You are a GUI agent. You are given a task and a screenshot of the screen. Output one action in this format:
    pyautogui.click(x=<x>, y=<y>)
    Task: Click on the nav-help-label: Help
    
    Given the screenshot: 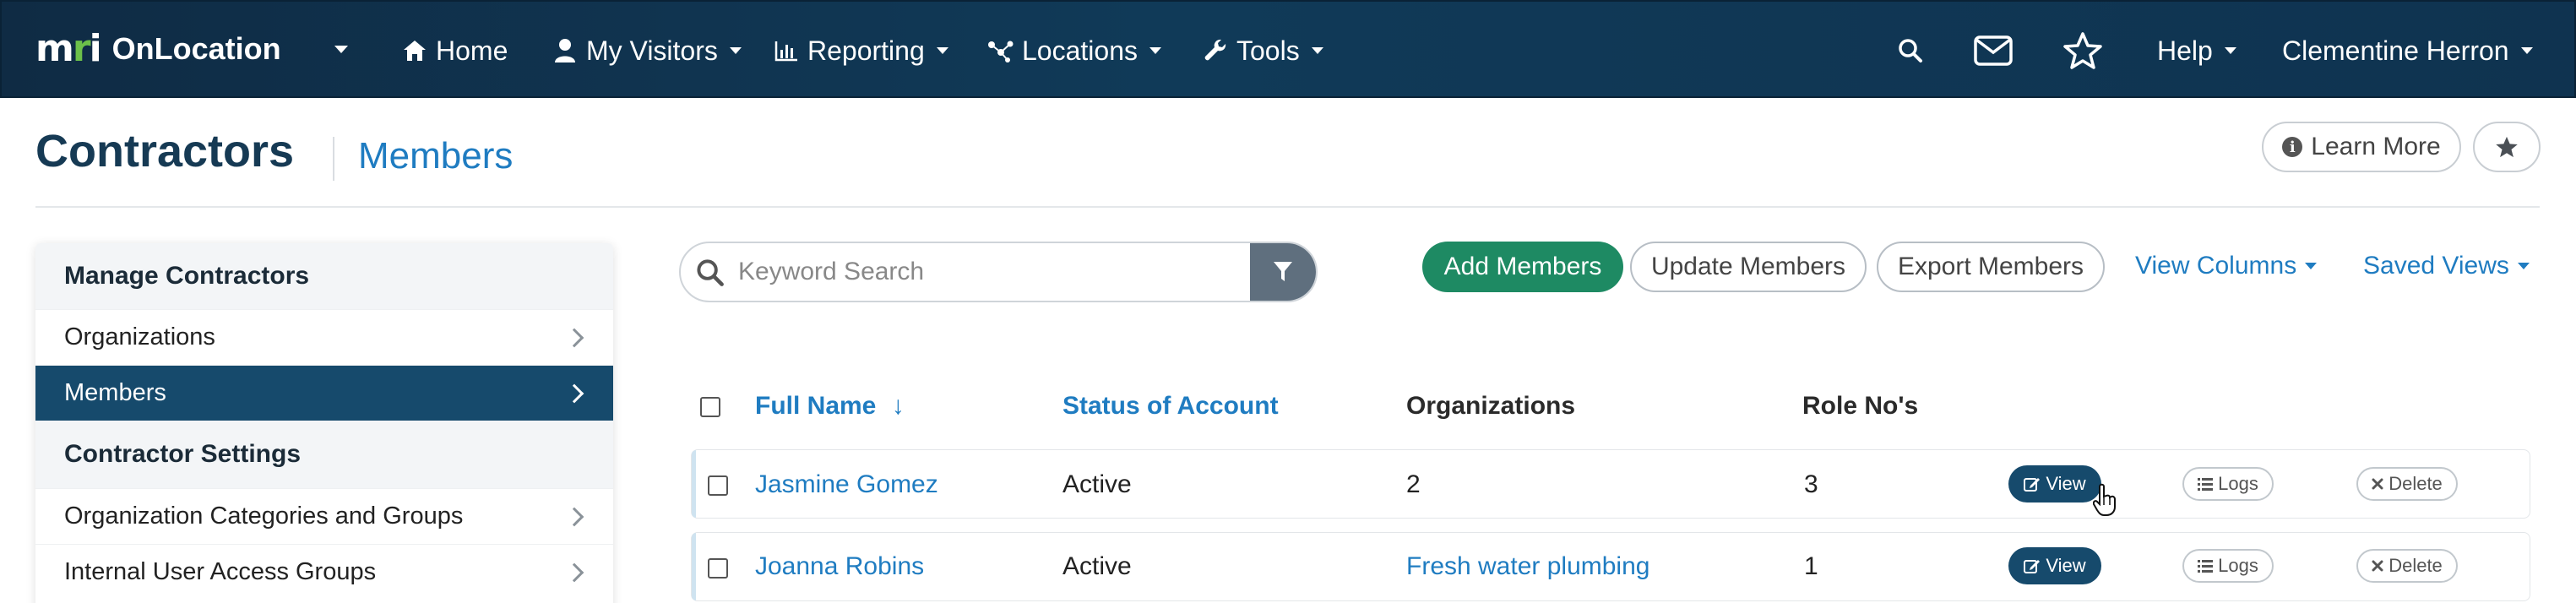 What is the action you would take?
    pyautogui.click(x=2185, y=50)
    